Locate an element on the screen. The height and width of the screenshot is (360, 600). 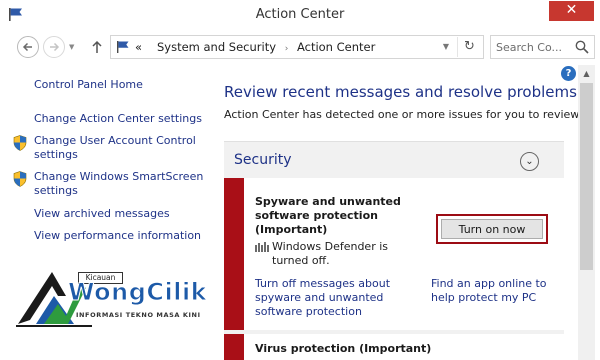
breadcrumb: « › System and Security › Action Center is located at coordinates (255, 47).